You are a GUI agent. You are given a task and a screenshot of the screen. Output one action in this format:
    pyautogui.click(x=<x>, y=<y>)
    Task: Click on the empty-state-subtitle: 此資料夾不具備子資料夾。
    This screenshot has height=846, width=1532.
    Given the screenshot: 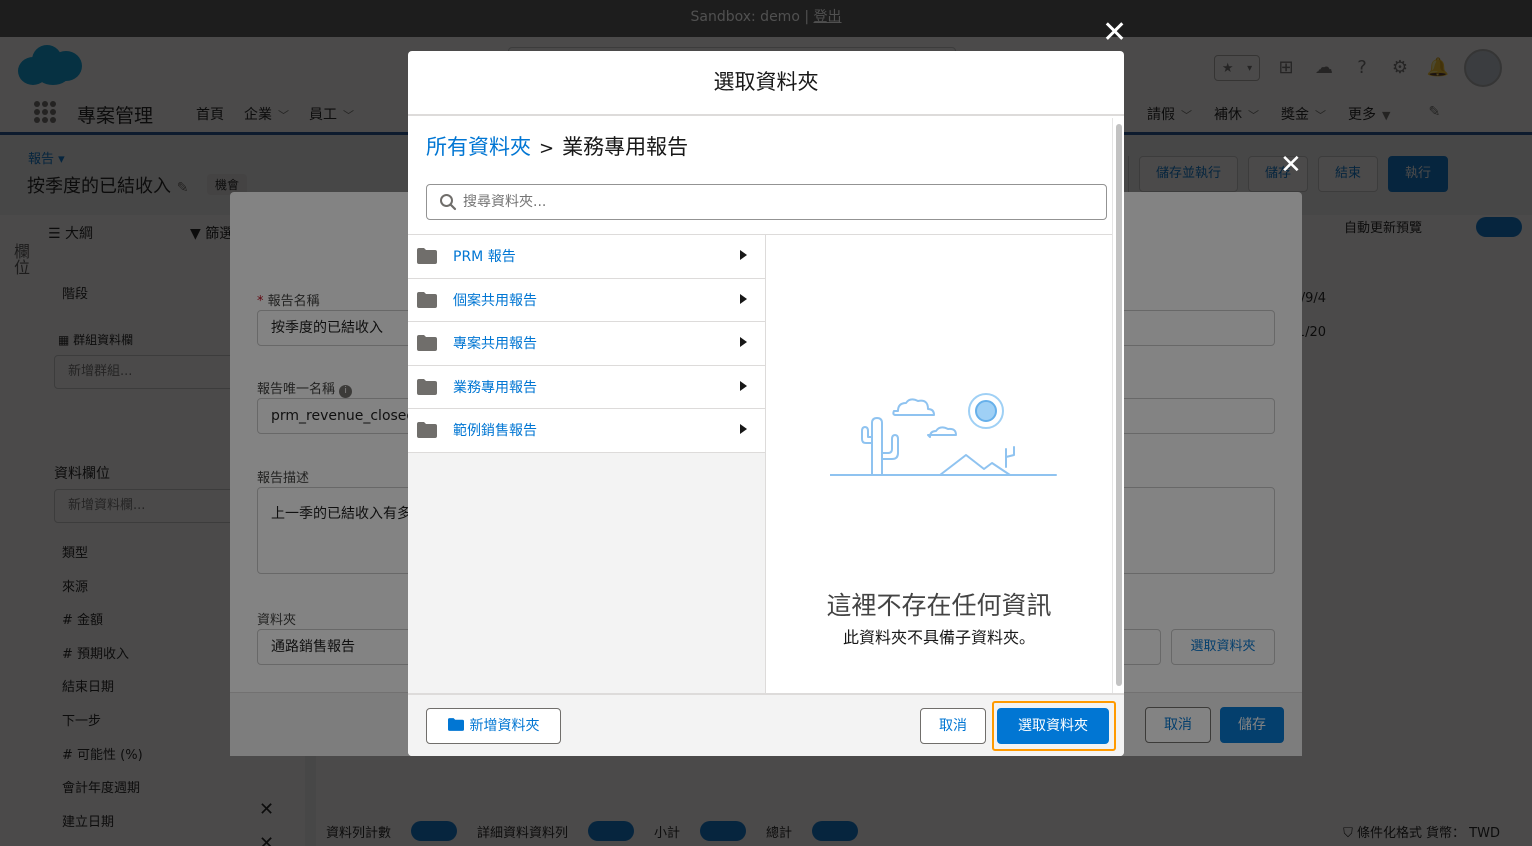 What is the action you would take?
    pyautogui.click(x=938, y=637)
    